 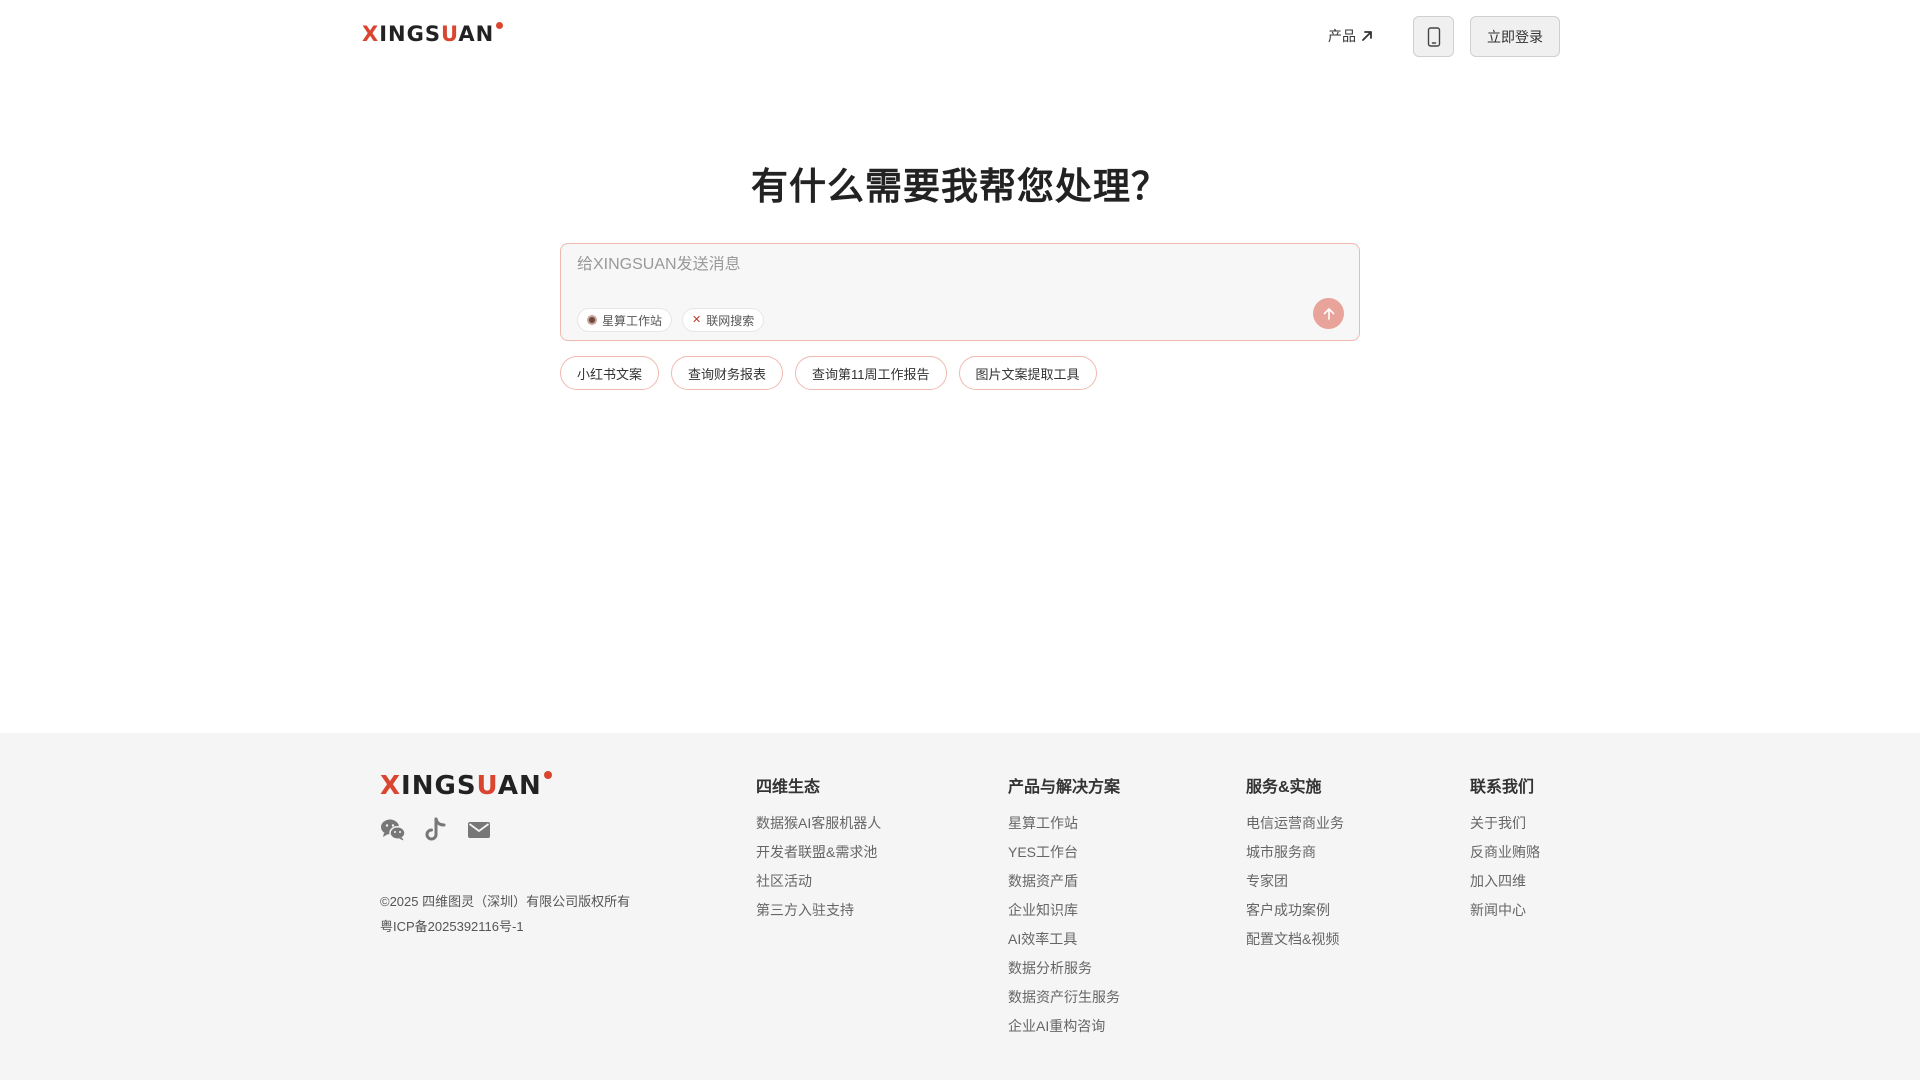 I want to click on suggestion-chip: 图片文案提取工具, so click(x=1027, y=373).